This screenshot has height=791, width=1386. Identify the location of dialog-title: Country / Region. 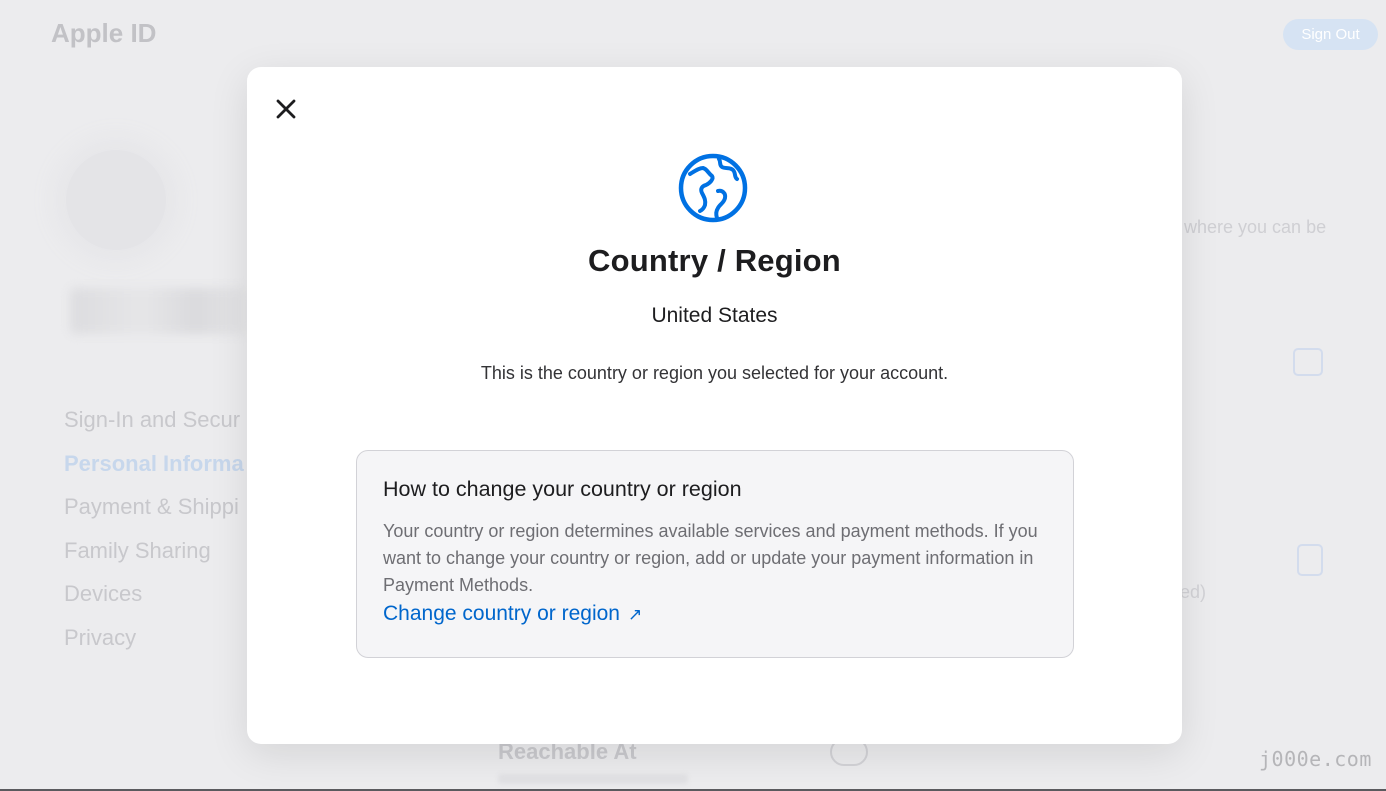
(714, 260).